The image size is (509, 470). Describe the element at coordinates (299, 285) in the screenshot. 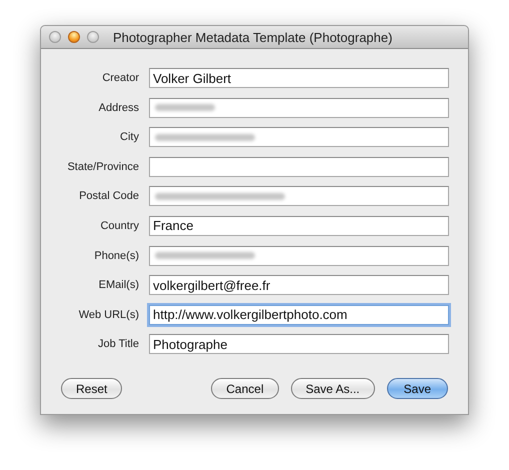

I see `text-field: volkergilbert@free.fr` at that location.